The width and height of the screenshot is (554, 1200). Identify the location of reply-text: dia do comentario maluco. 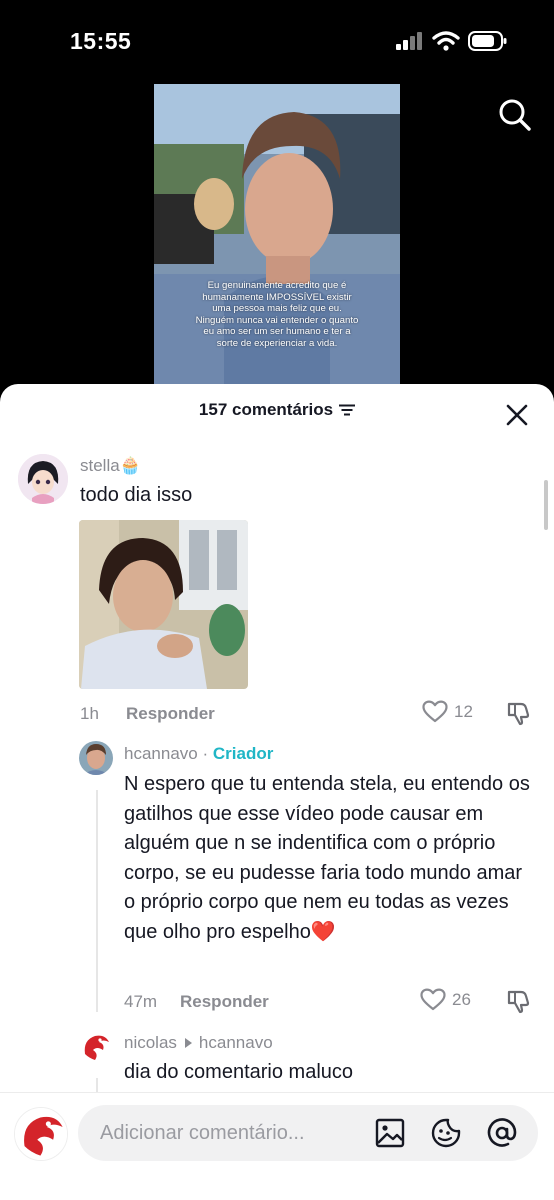
(239, 1072).